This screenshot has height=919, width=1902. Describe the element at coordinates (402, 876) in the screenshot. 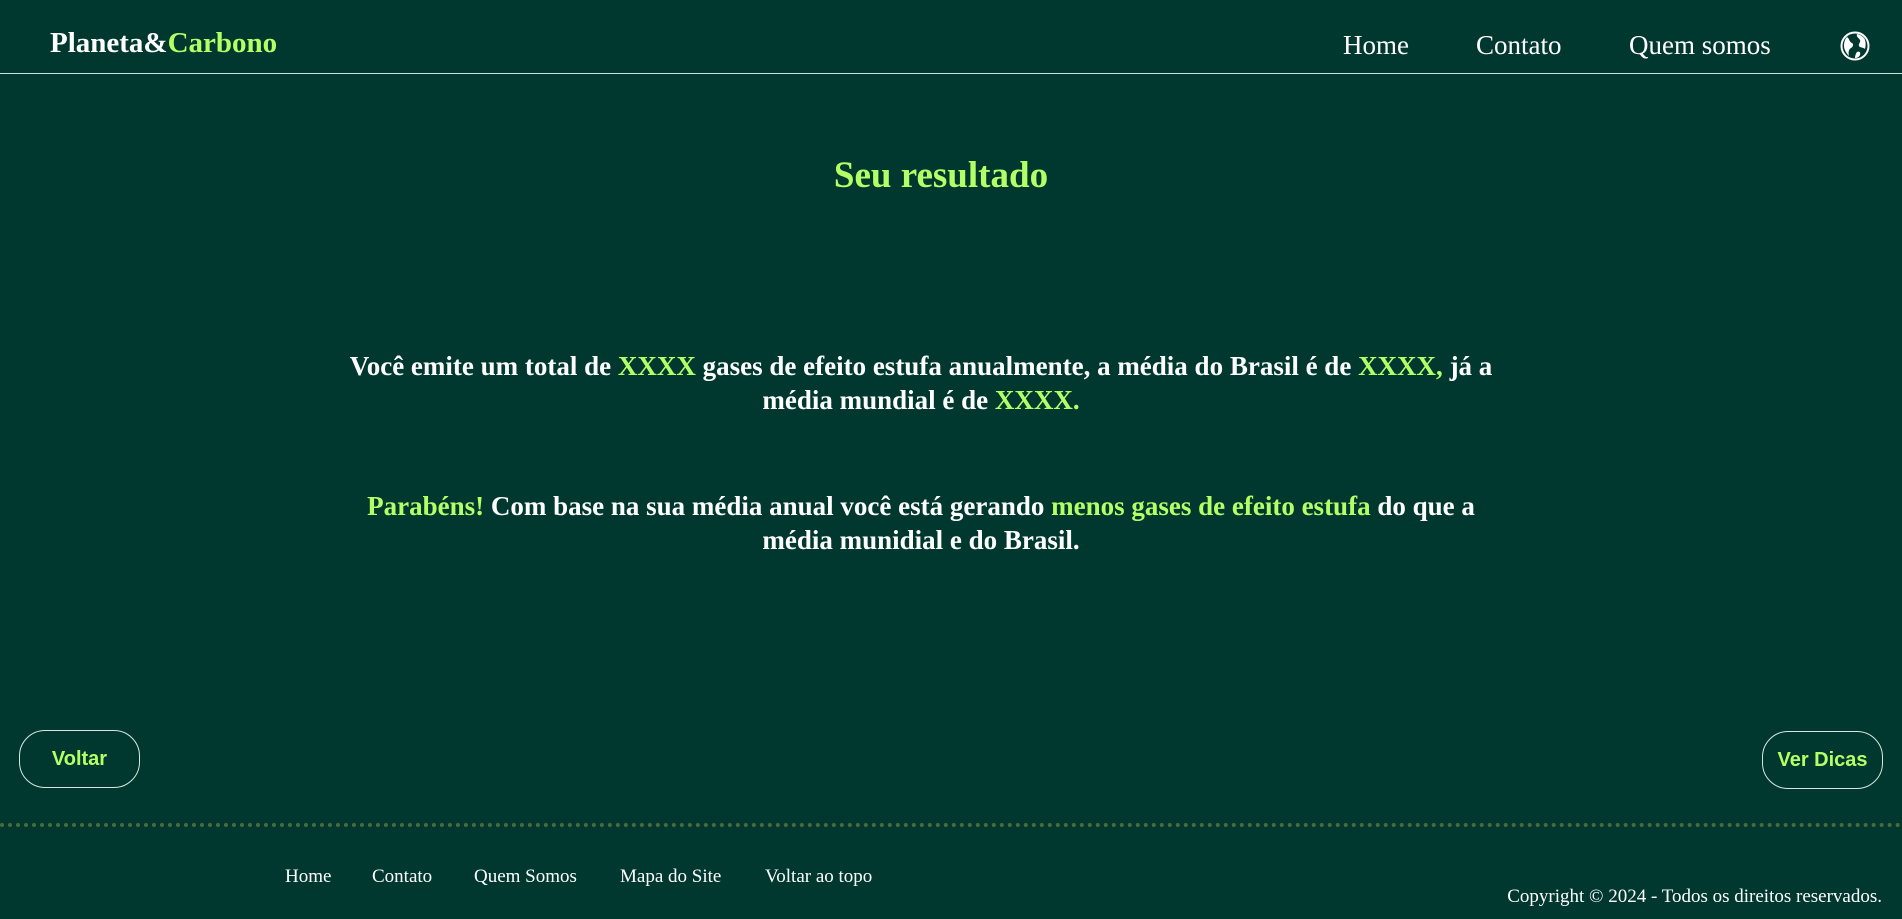

I see `footer-link-contact: Contato` at that location.